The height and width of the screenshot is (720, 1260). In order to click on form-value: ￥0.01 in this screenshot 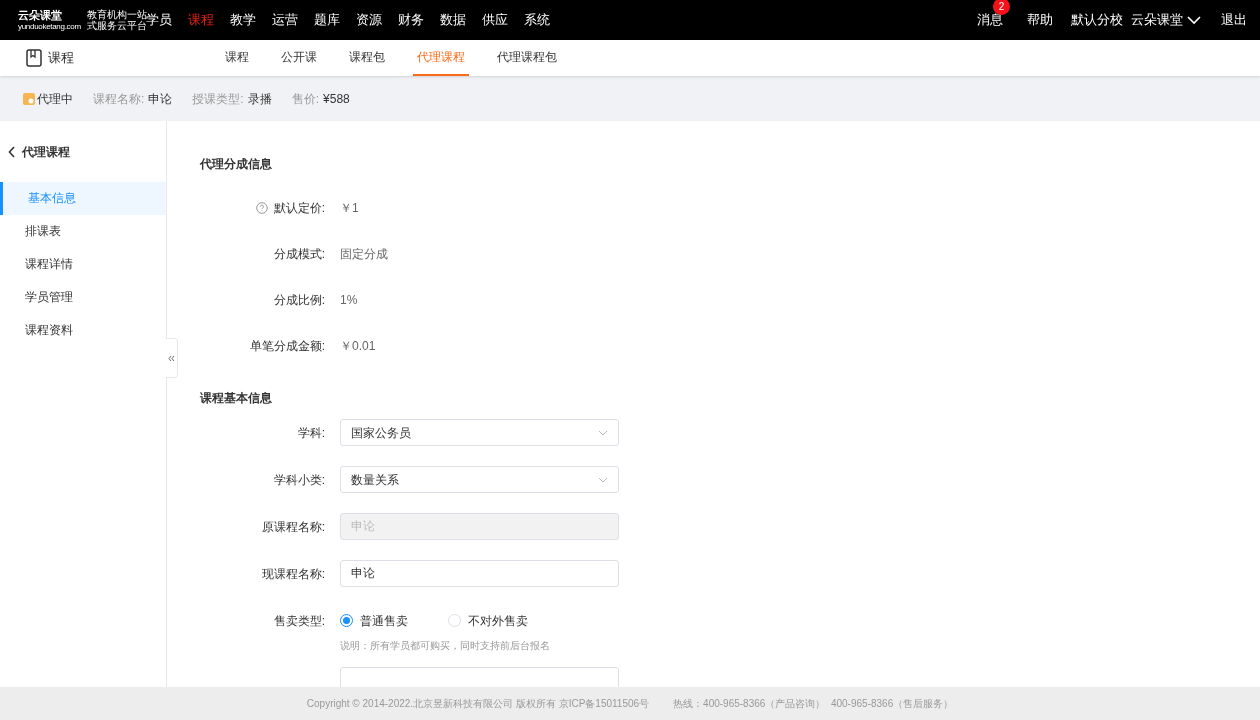, I will do `click(358, 346)`.